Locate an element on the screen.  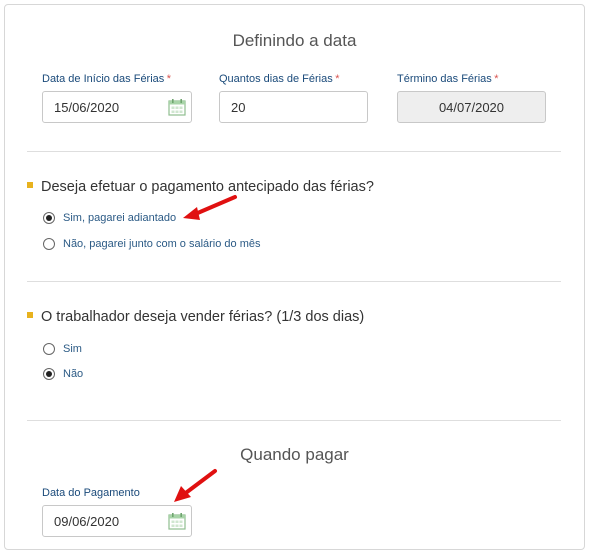
radio-option-advance-yes: Sim, pagarei adiantado is located at coordinates (109, 218).